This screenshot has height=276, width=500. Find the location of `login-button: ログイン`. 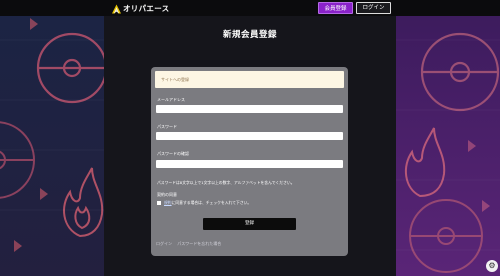

login-button: ログイン is located at coordinates (373, 8).